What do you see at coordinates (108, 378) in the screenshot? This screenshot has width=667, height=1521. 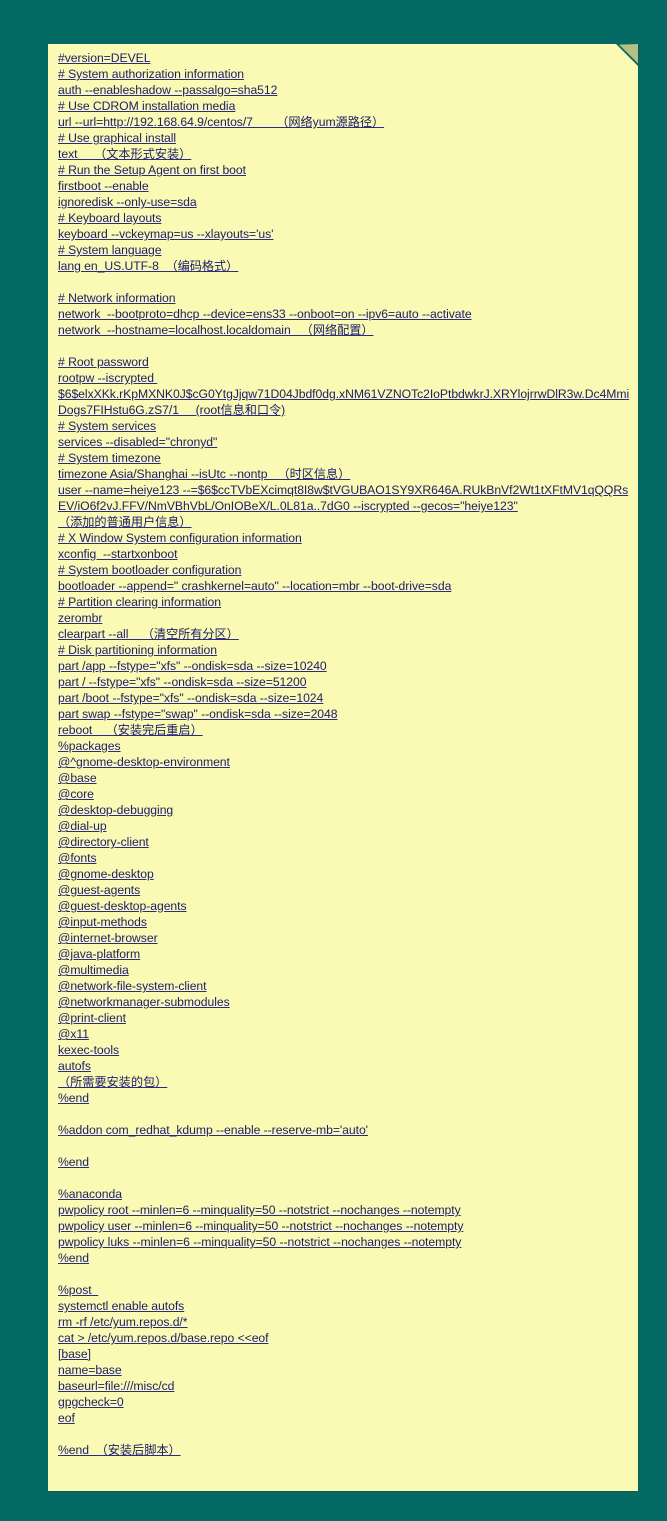 I see `config-line-text: rootpw --iscrypted` at bounding box center [108, 378].